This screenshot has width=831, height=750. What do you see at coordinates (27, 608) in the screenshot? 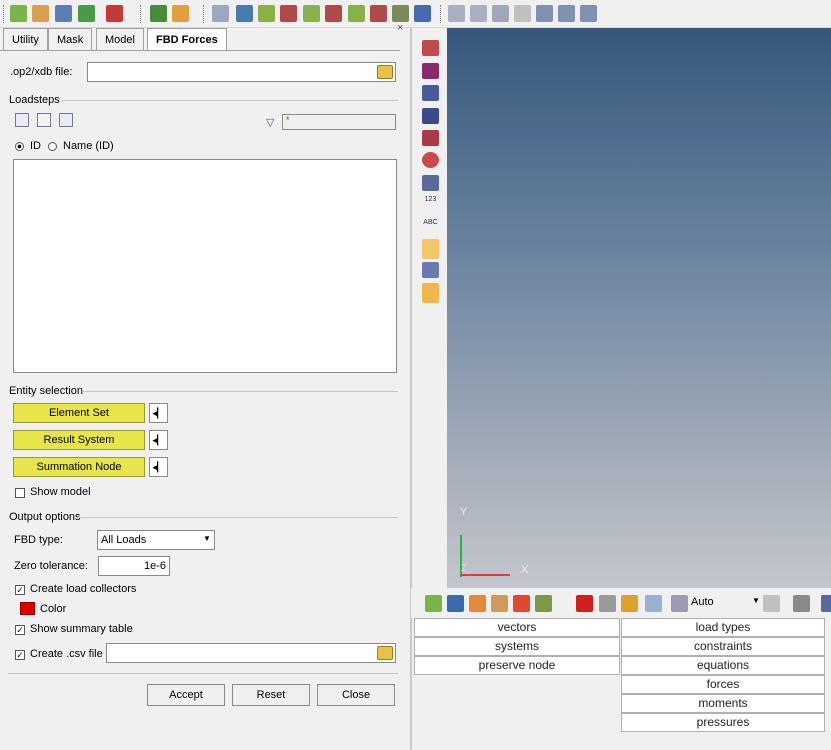
I see `color-swatch` at bounding box center [27, 608].